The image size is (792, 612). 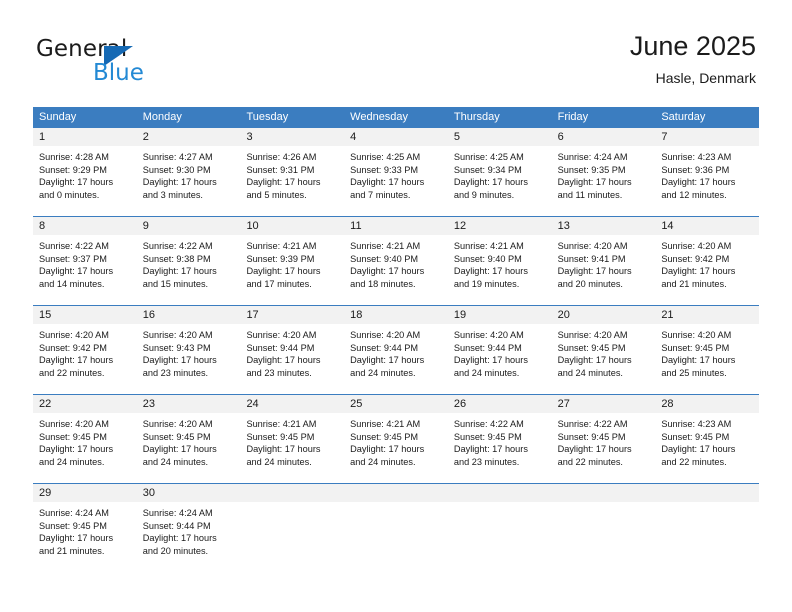 What do you see at coordinates (591, 169) in the screenshot?
I see `sunset-text: Sunset: 9:35 PM` at bounding box center [591, 169].